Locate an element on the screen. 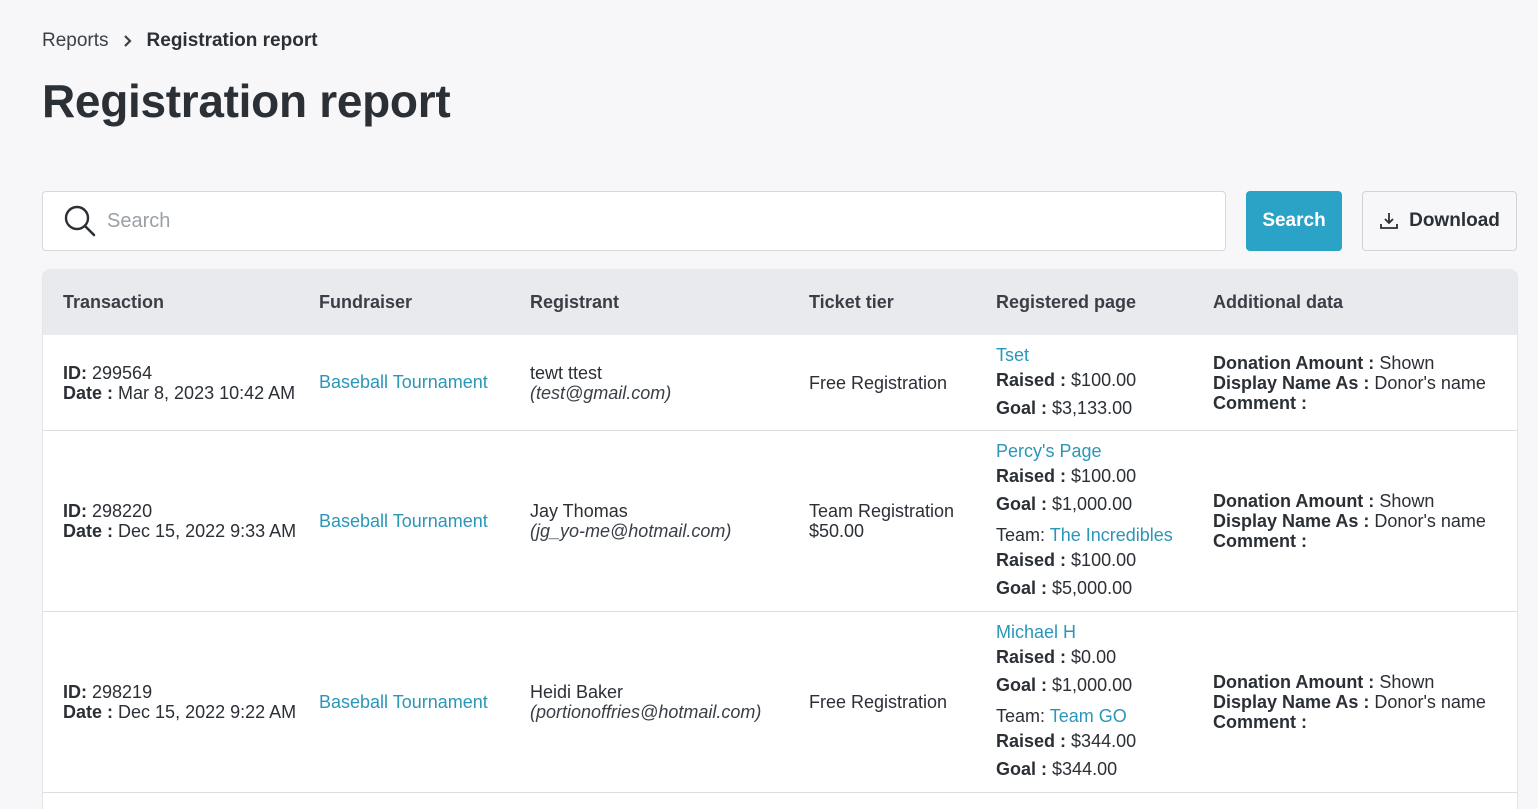  transaction-cell: ID: 298220 Date : Dec 15, 2022 9:33 AM is located at coordinates (181, 521).